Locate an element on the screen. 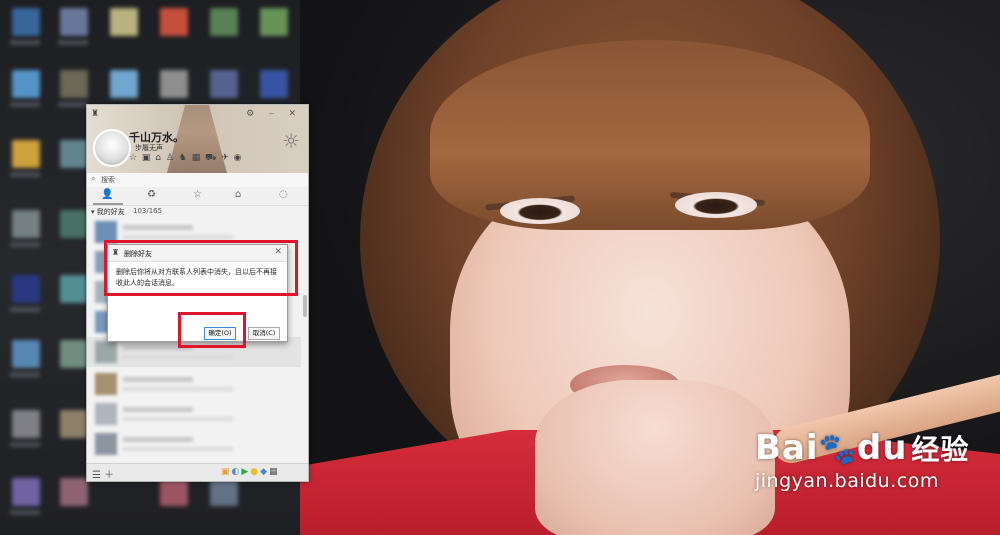 This screenshot has height=535, width=1000. qq-header: ♜ ⚙ ⎯ ✕ 千山万水。 步履无声 ☆ ▣ ⌂ ♙ ♞ ▦ ⛟ ✈ ◉ ☼ is located at coordinates (197, 139).